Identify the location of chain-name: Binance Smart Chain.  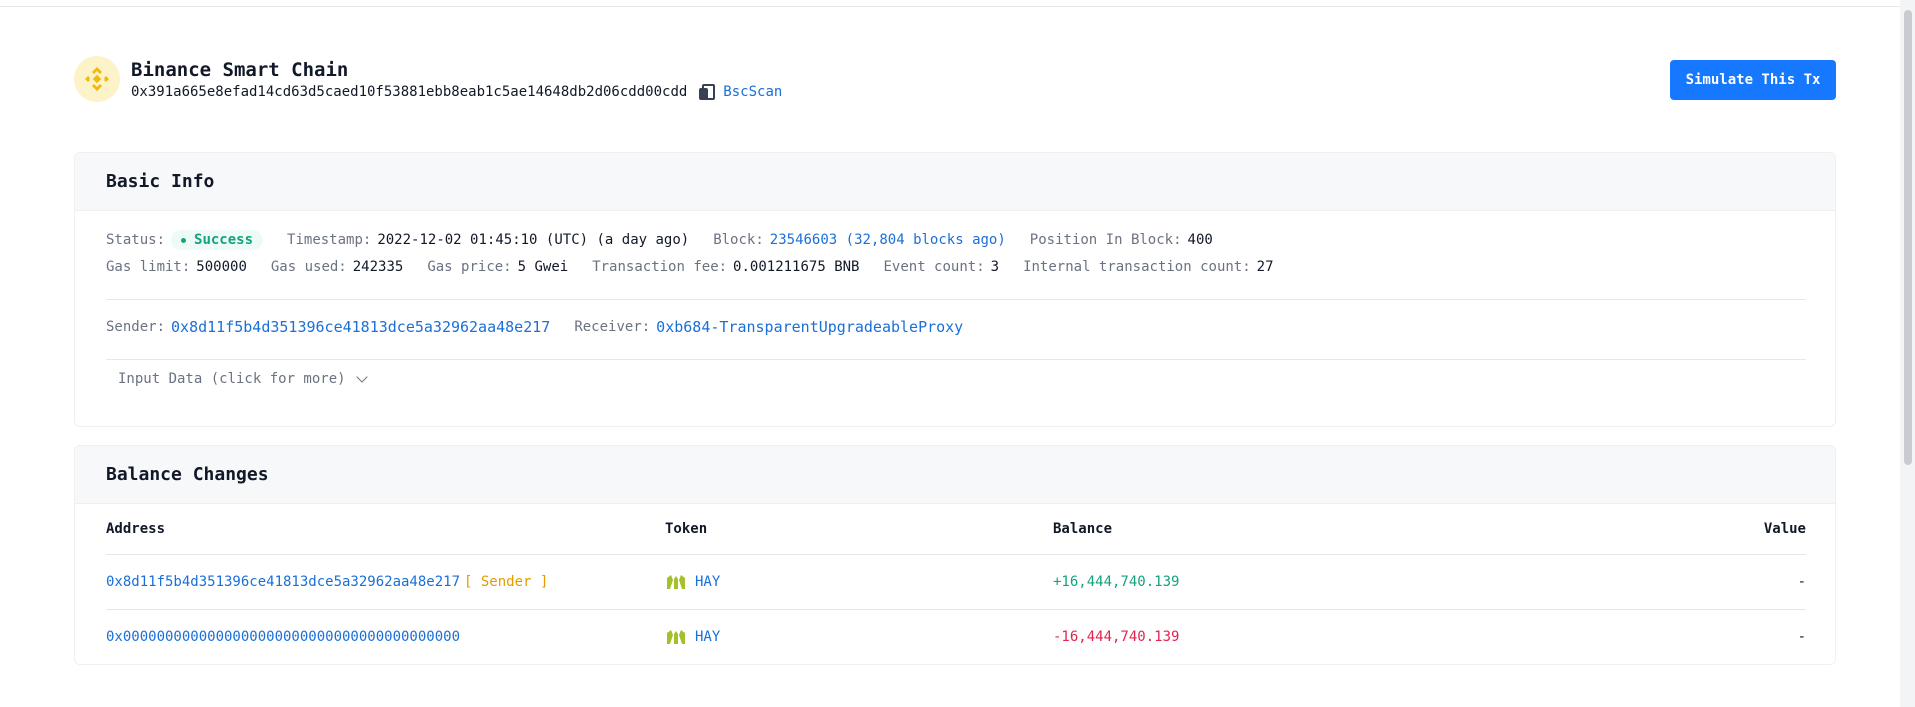
(240, 70).